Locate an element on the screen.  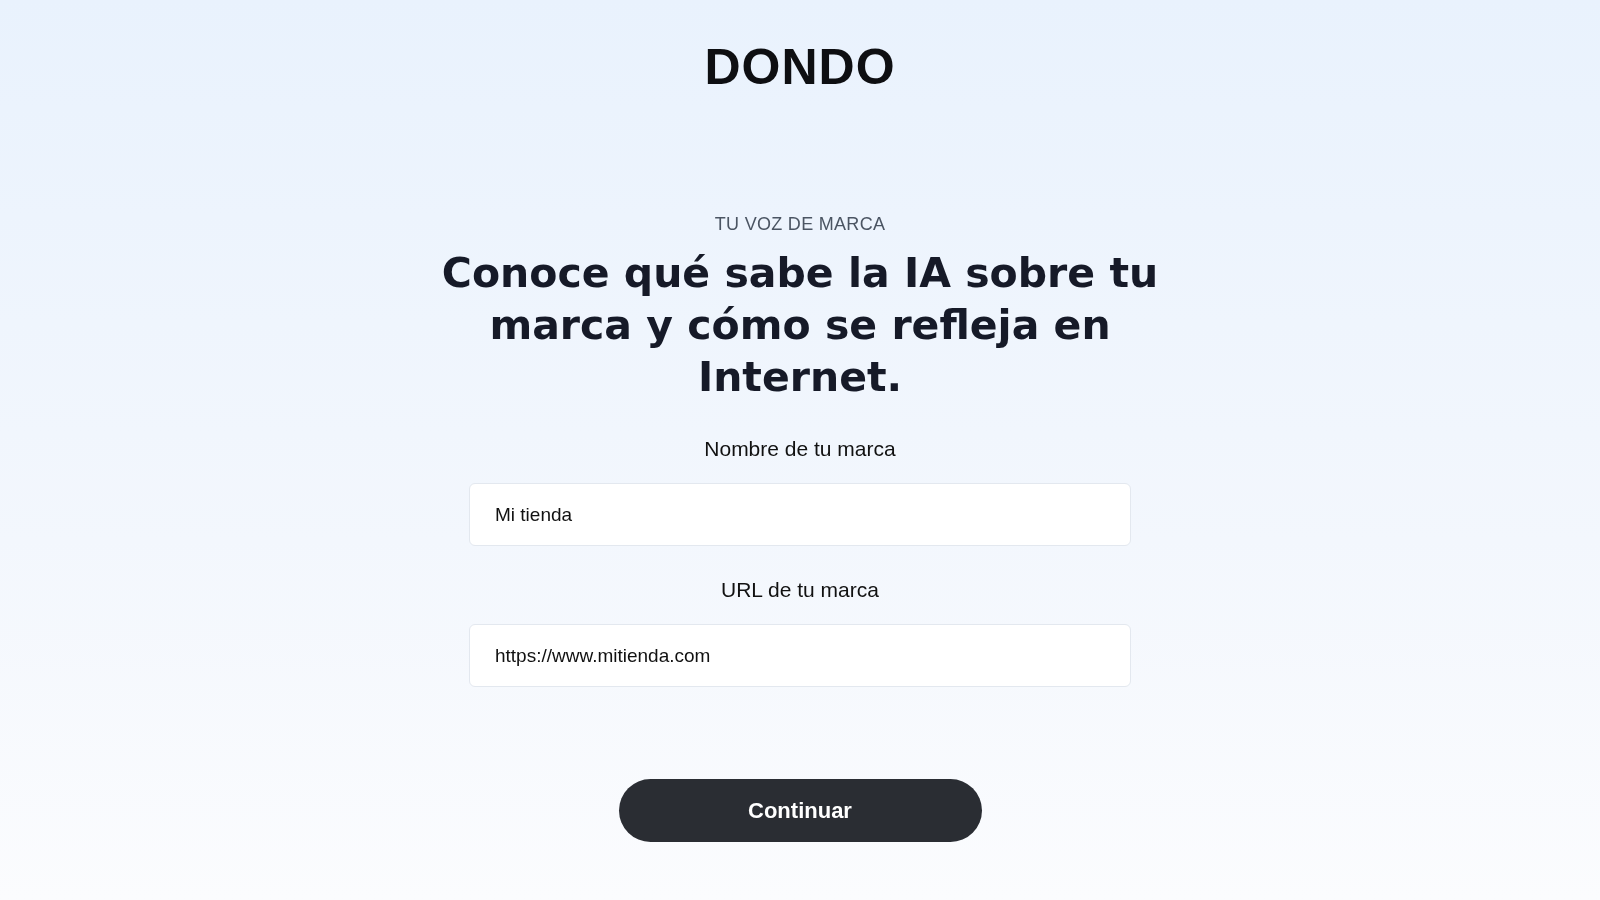
input-field: Mi tienda is located at coordinates (800, 514).